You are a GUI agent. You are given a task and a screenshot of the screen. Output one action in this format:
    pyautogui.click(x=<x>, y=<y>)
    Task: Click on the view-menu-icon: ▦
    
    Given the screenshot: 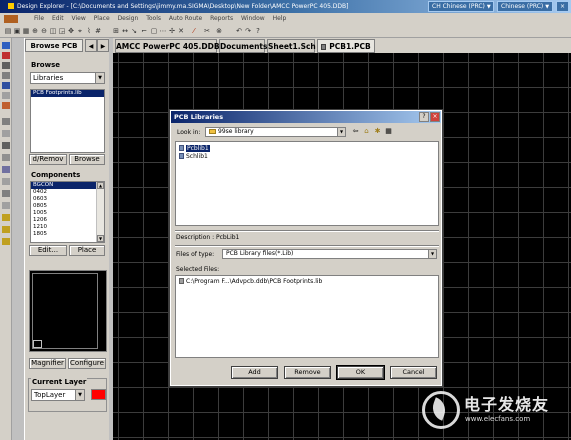 What is the action you would take?
    pyautogui.click(x=388, y=131)
    